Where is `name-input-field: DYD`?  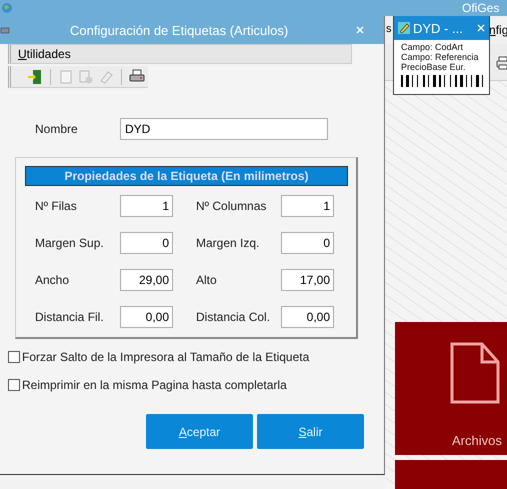
name-input-field: DYD is located at coordinates (224, 129).